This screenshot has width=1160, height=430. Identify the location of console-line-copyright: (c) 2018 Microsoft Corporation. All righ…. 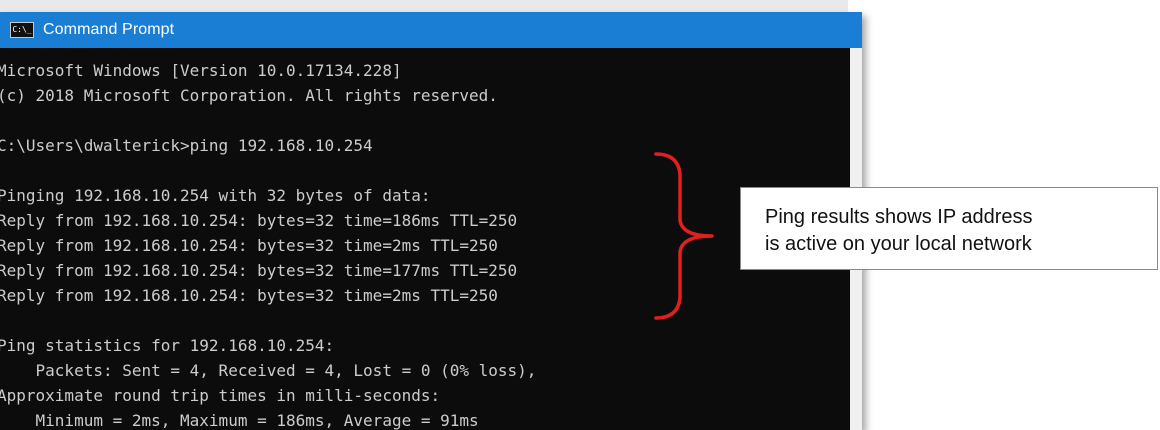
(249, 95).